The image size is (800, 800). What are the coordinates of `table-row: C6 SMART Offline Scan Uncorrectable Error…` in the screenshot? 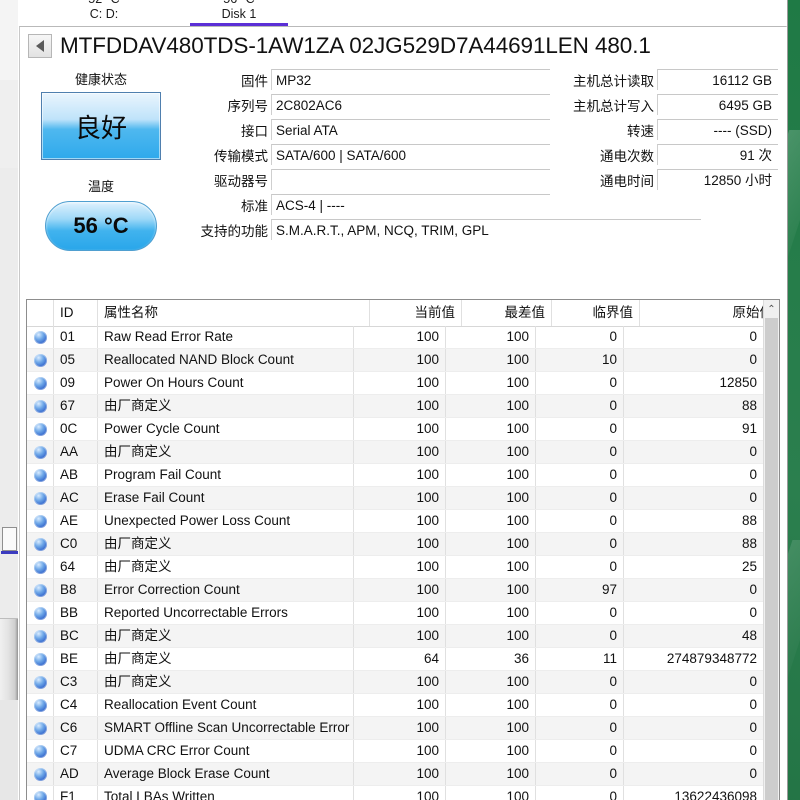 It's located at (395, 728).